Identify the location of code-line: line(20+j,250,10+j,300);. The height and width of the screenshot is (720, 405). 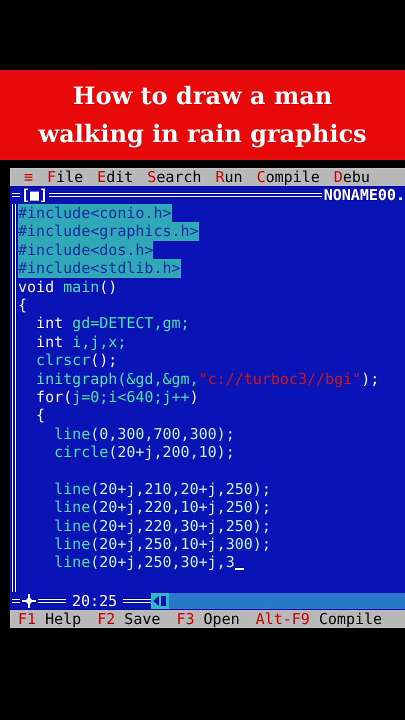
(162, 544).